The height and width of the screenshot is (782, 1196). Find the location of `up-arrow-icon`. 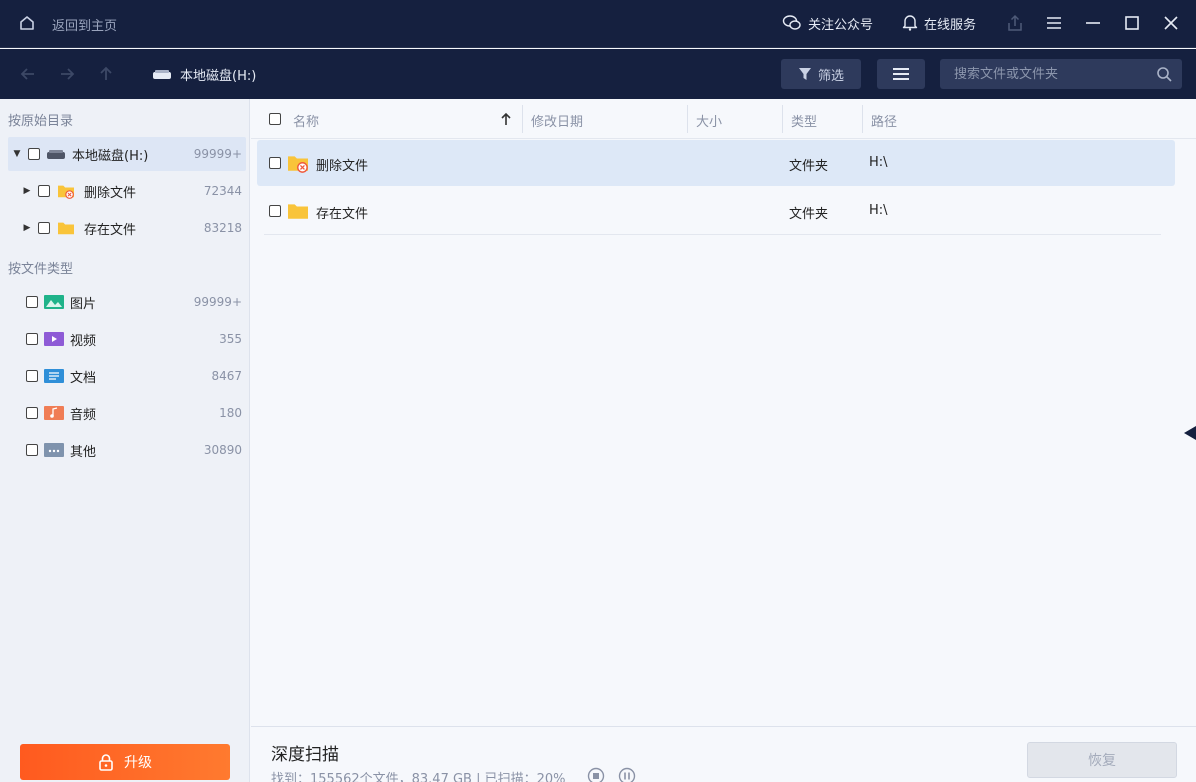

up-arrow-icon is located at coordinates (106, 74).